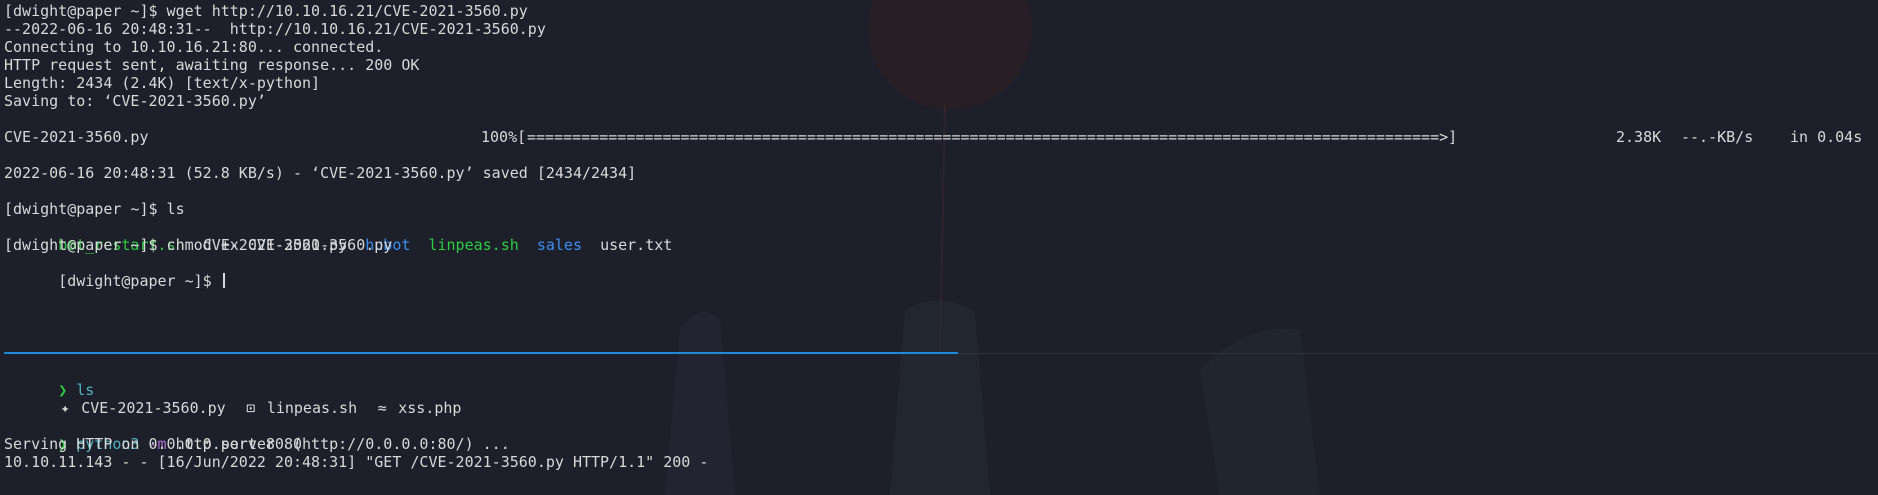 This screenshot has width=1878, height=495. I want to click on progress-filename: CVE-2021-3560.py, so click(76, 137).